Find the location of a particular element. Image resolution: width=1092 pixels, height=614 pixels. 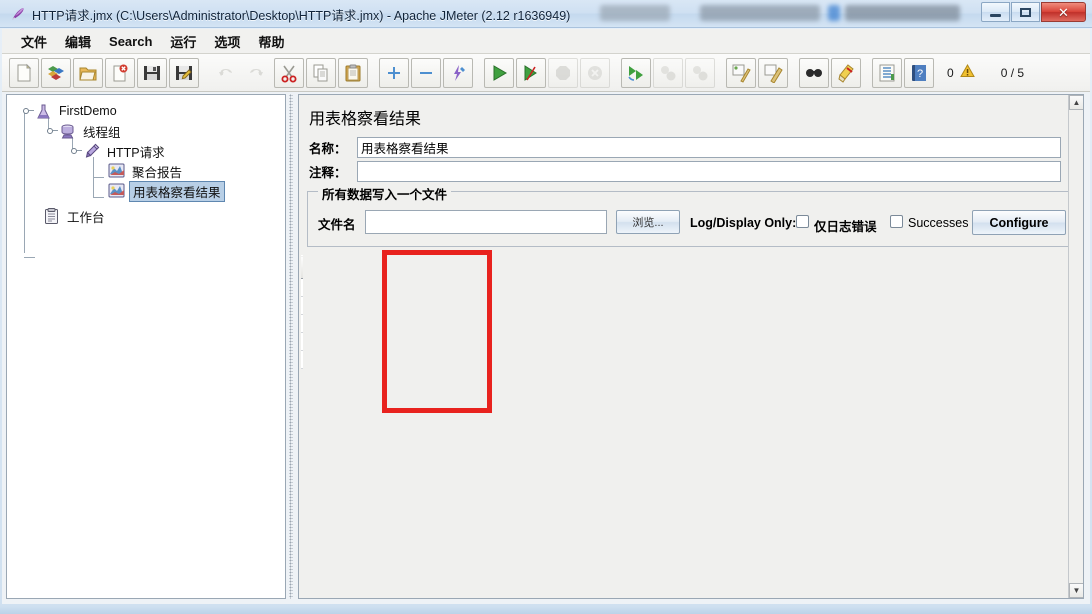

test-plan-icon is located at coordinates (43, 111).